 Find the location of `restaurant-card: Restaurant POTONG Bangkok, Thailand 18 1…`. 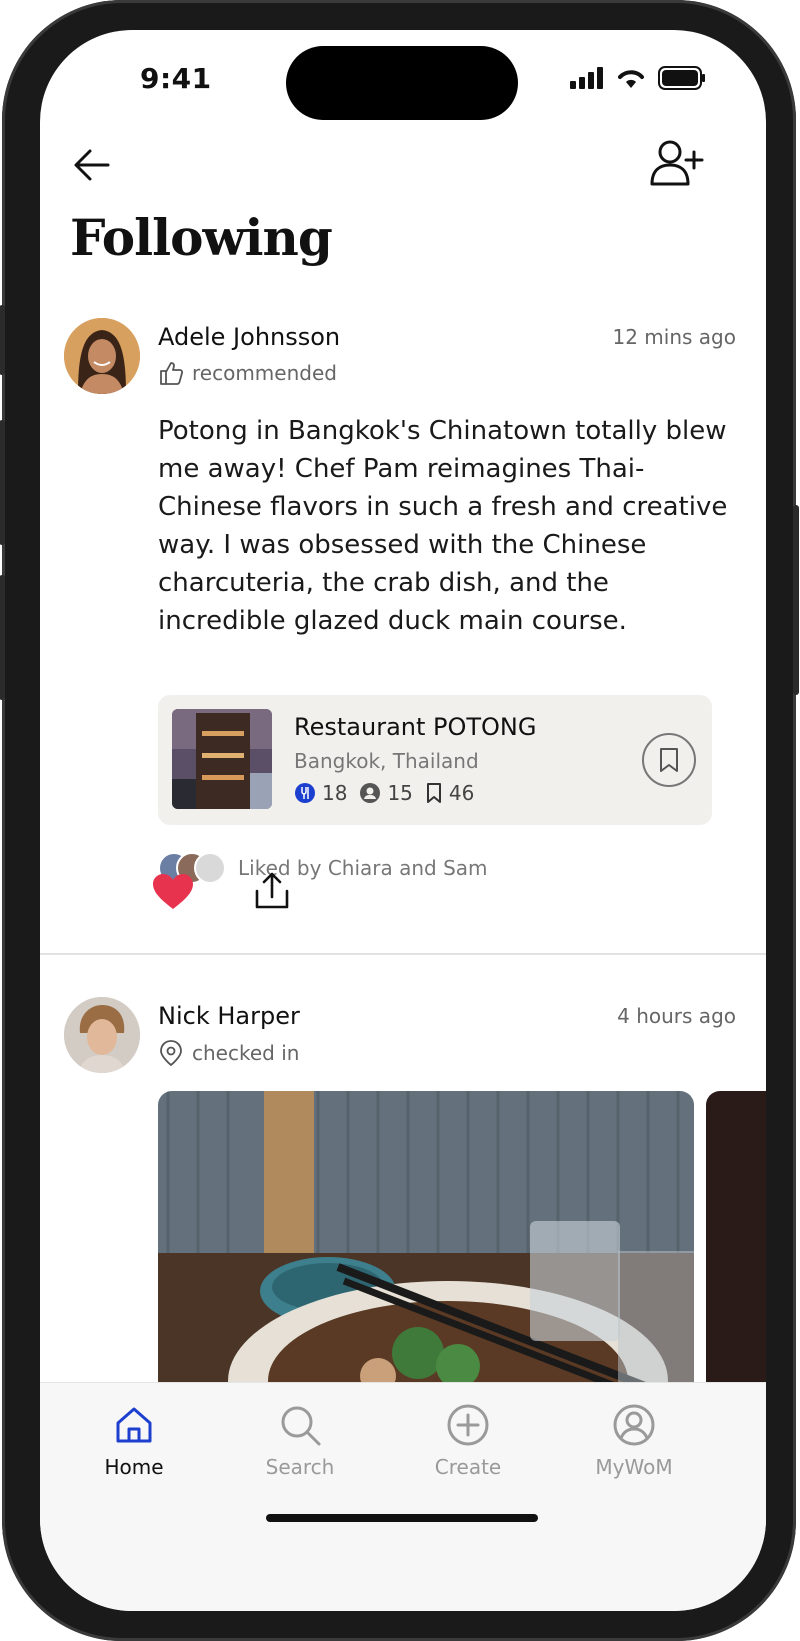

restaurant-card: Restaurant POTONG Bangkok, Thailand 18 1… is located at coordinates (435, 760).